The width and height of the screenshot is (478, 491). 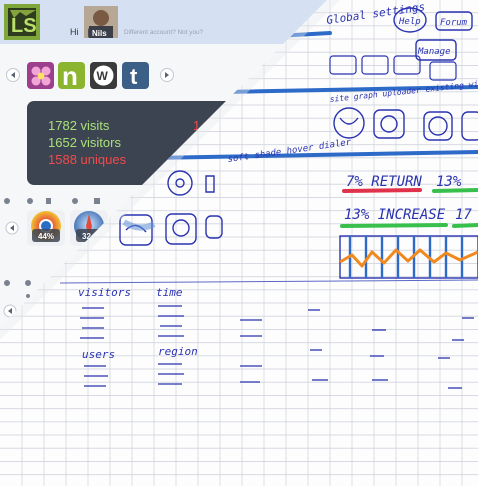 What do you see at coordinates (167, 75) in the screenshot?
I see `carousel-next-button` at bounding box center [167, 75].